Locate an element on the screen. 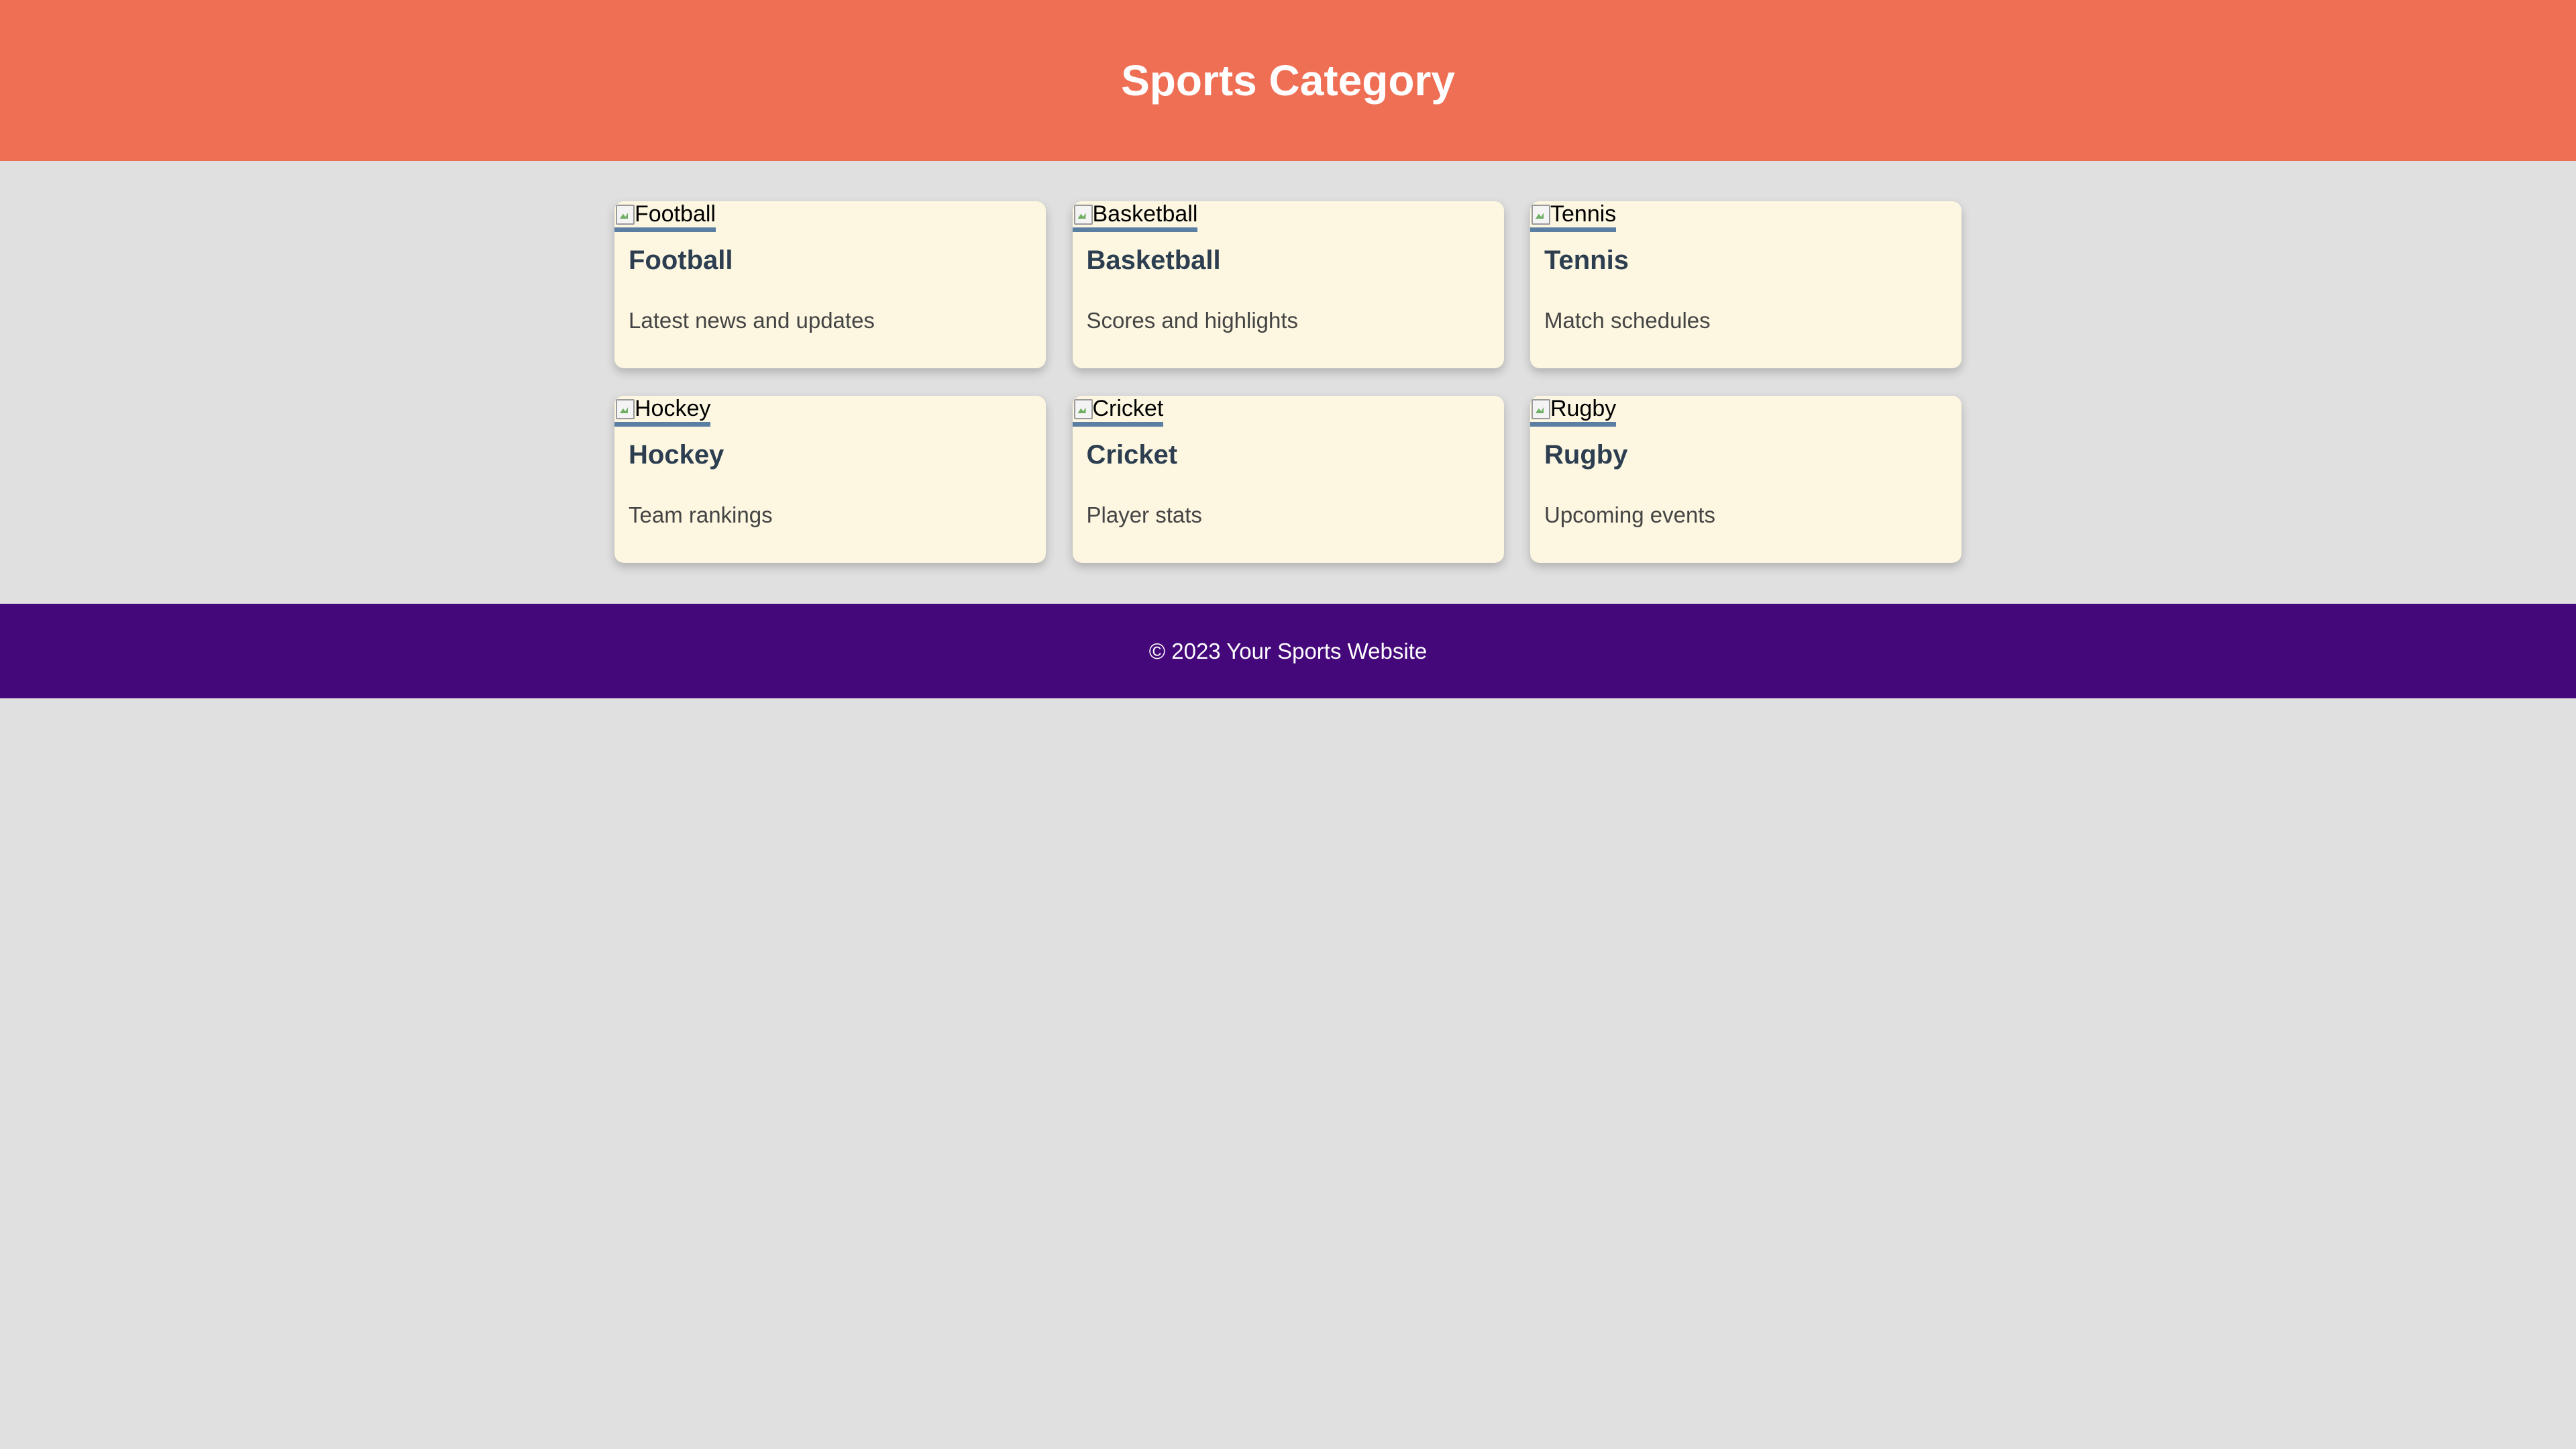 Image resolution: width=2576 pixels, height=1449 pixels. category-description: Scores and highlights is located at coordinates (1192, 320).